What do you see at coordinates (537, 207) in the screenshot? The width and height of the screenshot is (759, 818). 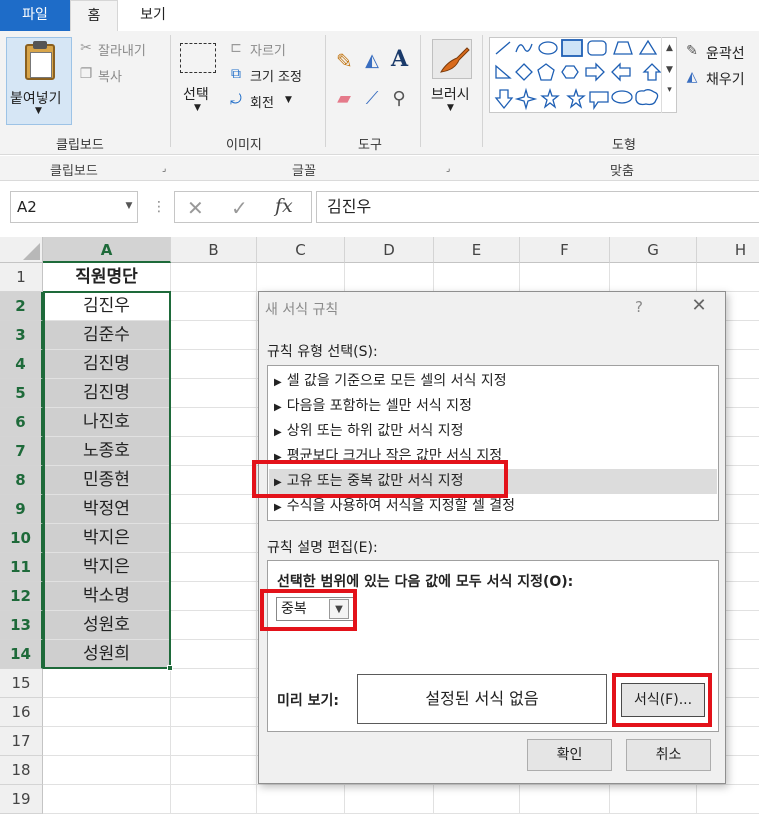 I see `formula-input: 김진우` at bounding box center [537, 207].